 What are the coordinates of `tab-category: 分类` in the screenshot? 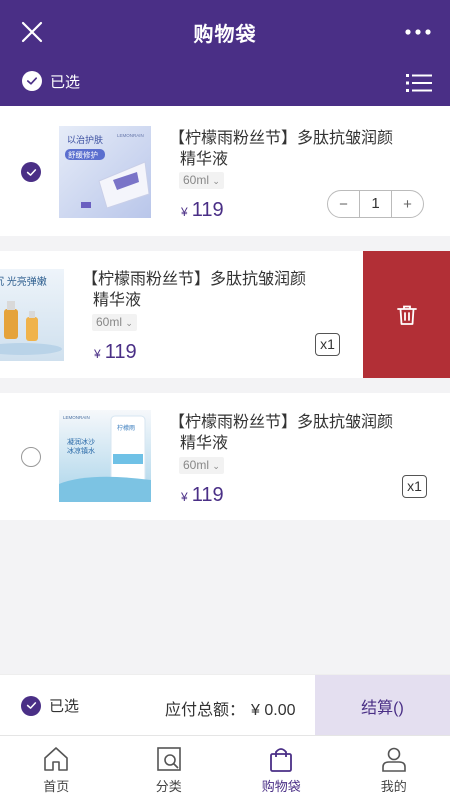 It's located at (169, 768).